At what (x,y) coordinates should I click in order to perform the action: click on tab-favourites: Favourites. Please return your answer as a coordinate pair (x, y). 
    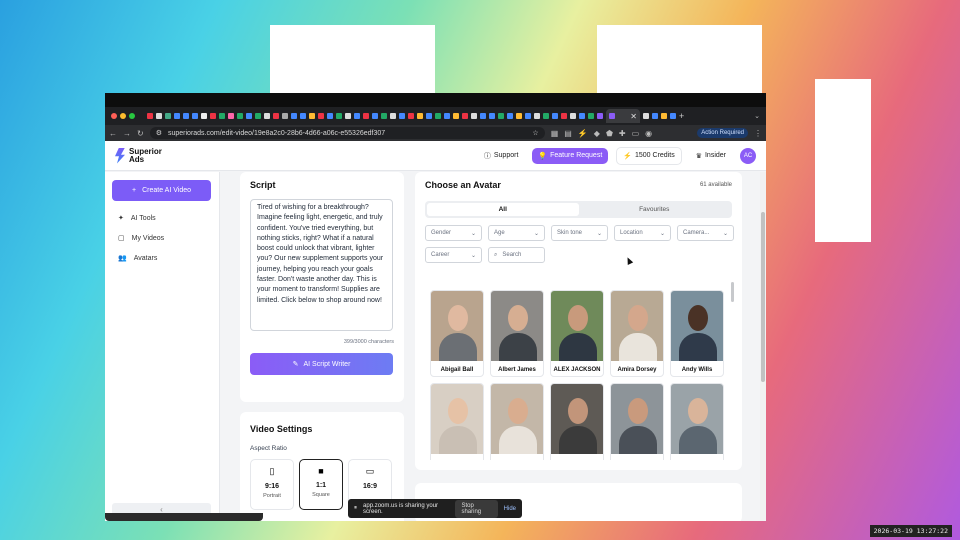
    Looking at the image, I should click on (655, 209).